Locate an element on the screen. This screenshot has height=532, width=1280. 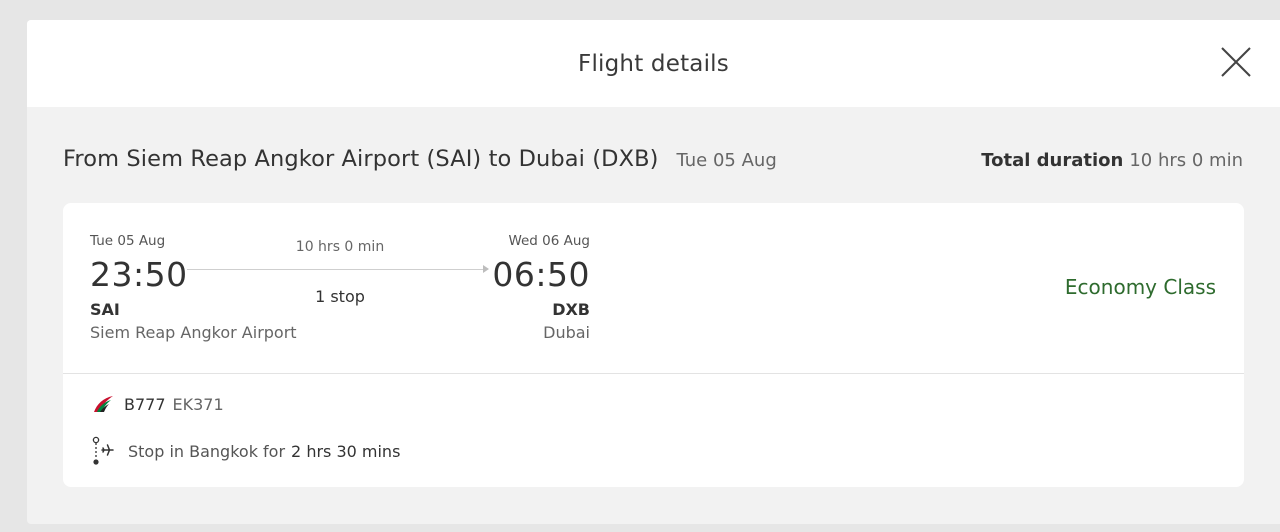
flight-number: EK371 is located at coordinates (198, 404).